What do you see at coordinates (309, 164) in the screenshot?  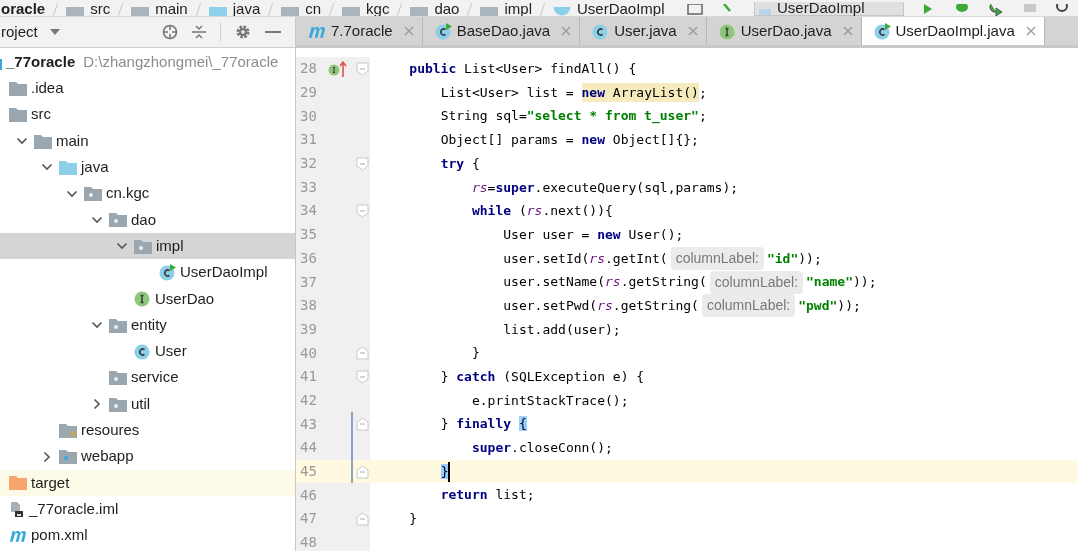 I see `line-number: 32` at bounding box center [309, 164].